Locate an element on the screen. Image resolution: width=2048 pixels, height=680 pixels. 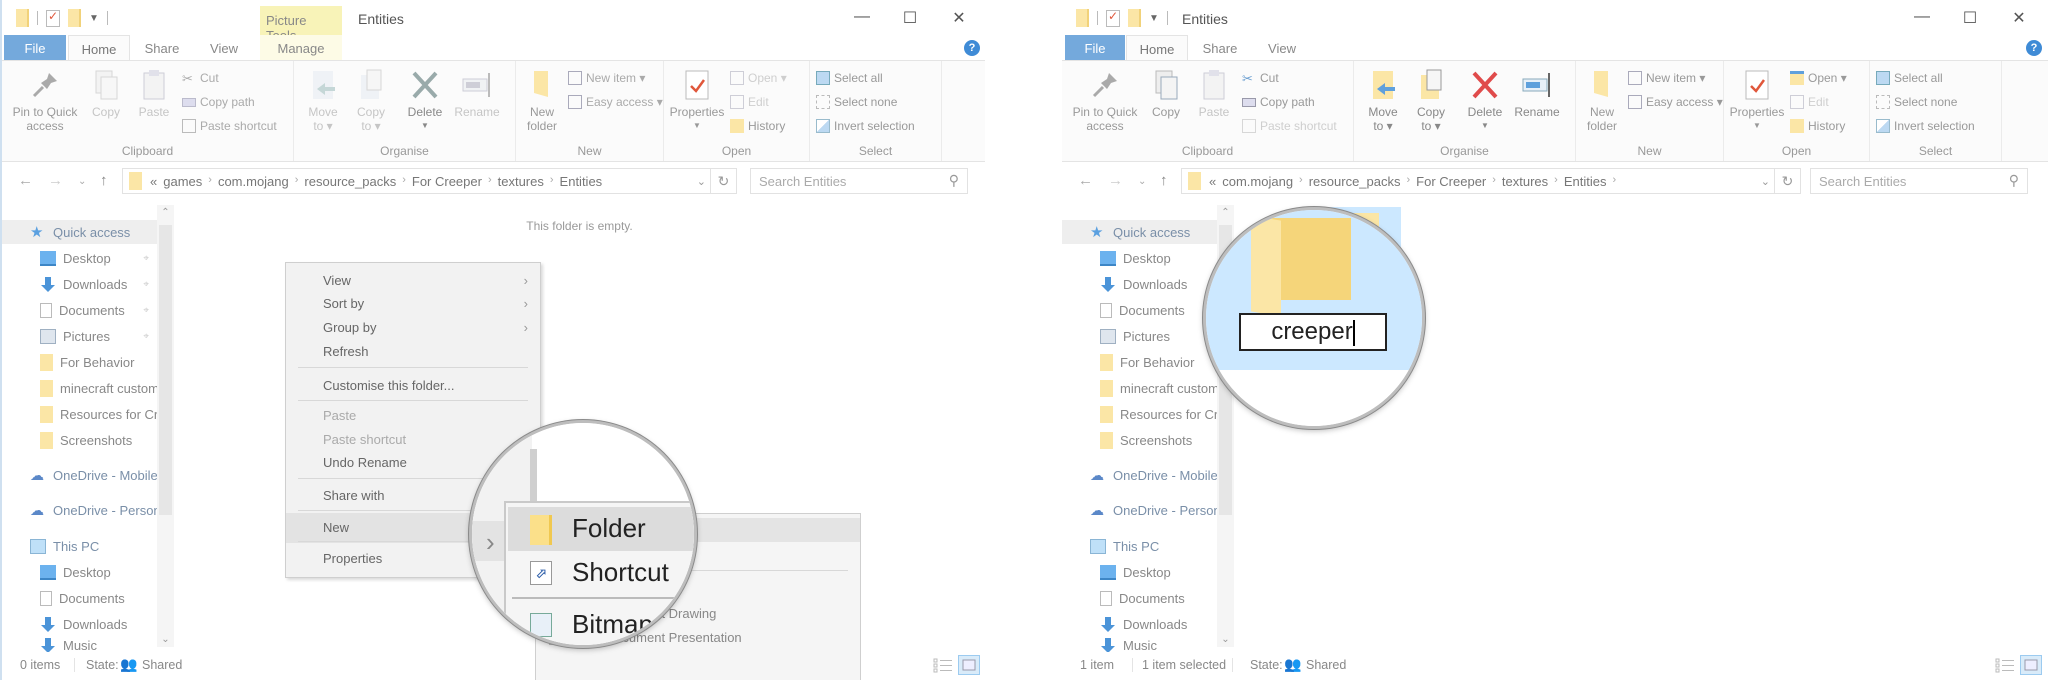
edit-button: Edit is located at coordinates (749, 102).